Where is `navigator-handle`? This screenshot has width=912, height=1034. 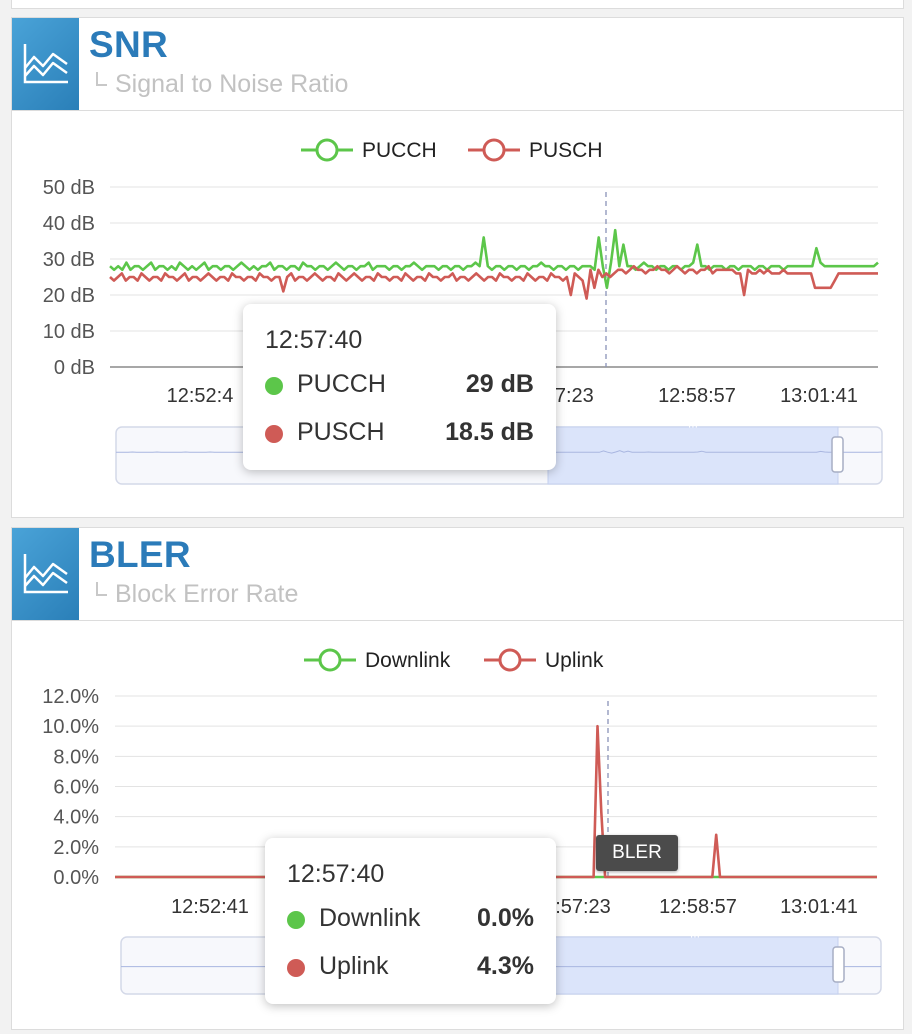
navigator-handle is located at coordinates (838, 964).